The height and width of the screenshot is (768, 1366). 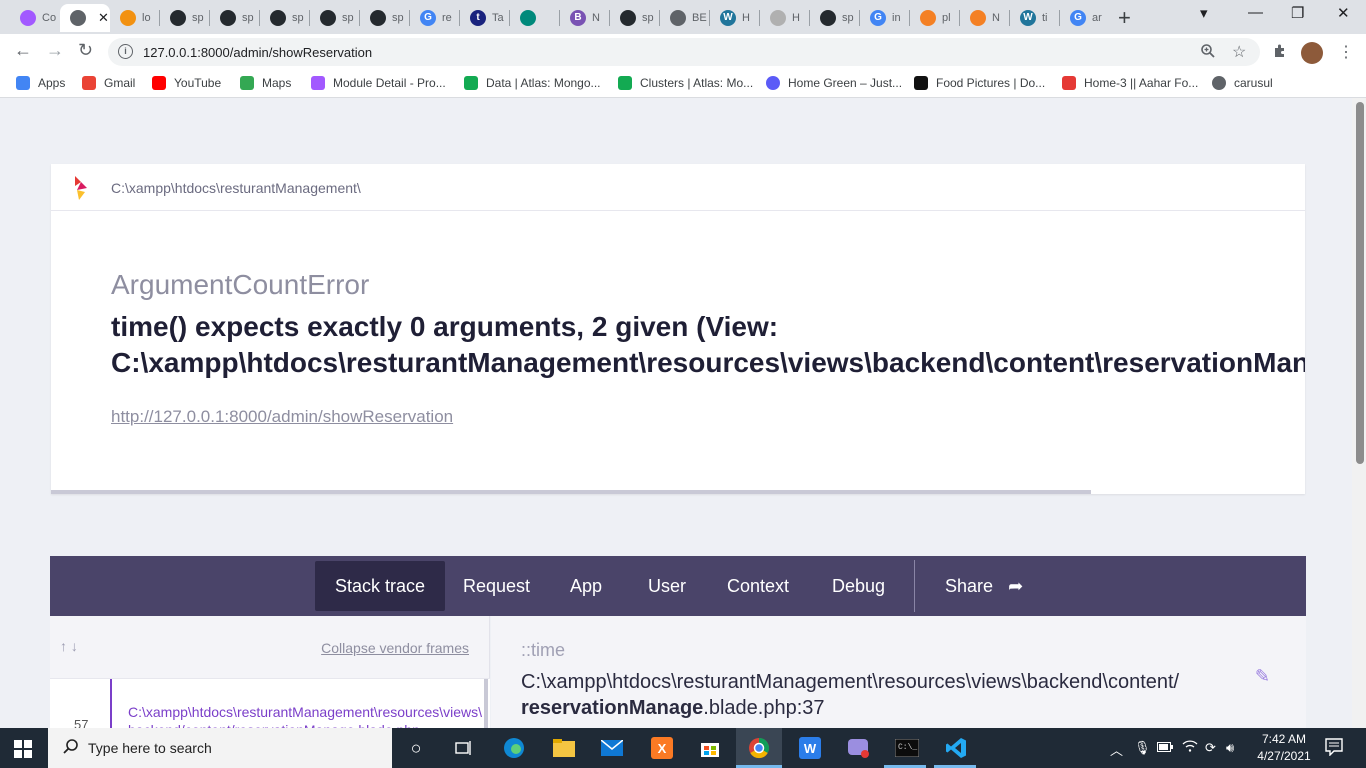 What do you see at coordinates (1210, 748) in the screenshot?
I see `sync-icon: ⟳` at bounding box center [1210, 748].